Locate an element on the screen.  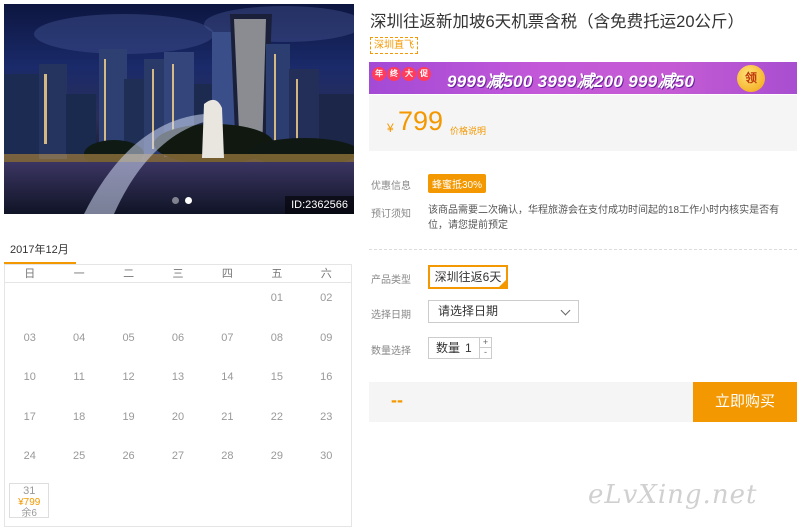
promo-badge: 年 终 大 促 is located at coordinates (401, 74).